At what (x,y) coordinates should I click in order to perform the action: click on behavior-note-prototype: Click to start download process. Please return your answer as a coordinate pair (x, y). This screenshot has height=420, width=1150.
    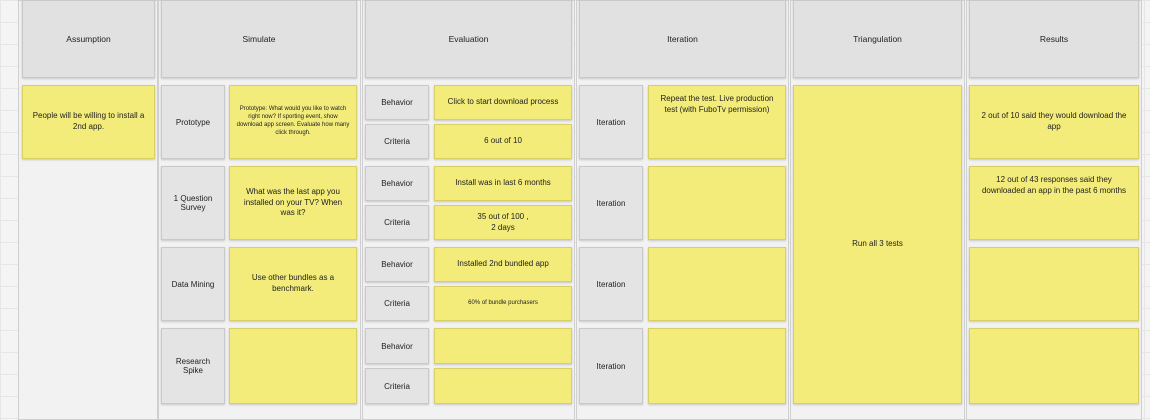
    Looking at the image, I should click on (503, 102).